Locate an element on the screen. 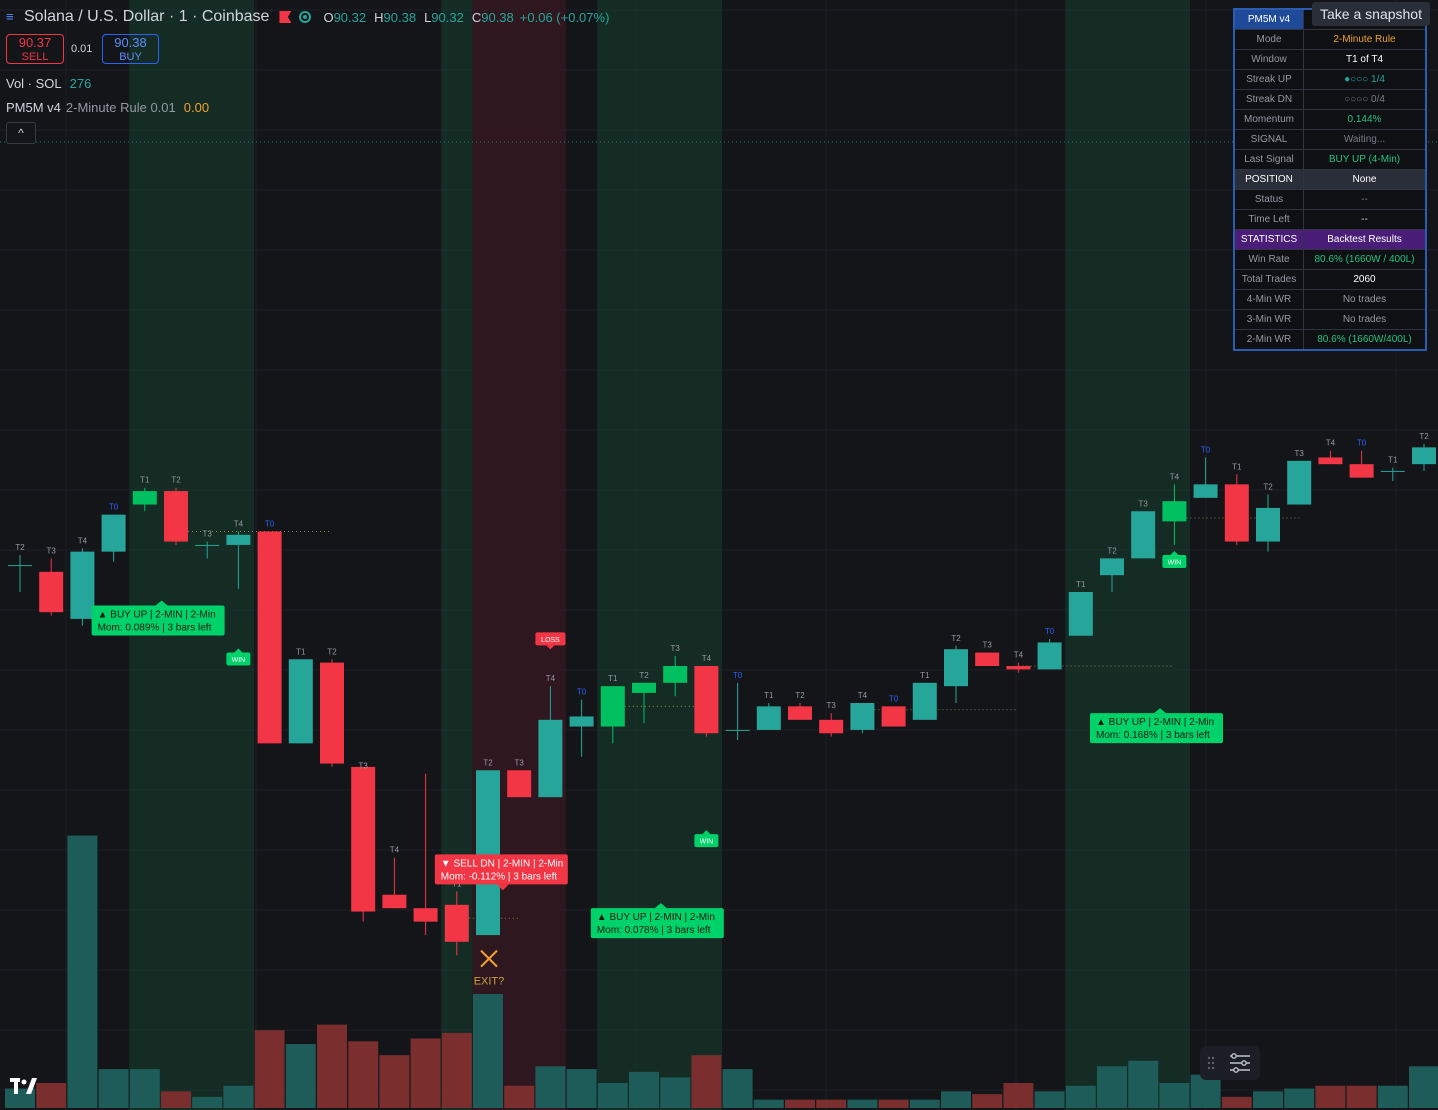 The image size is (1438, 1110). tradingview-logo-icon is located at coordinates (26, 1089).